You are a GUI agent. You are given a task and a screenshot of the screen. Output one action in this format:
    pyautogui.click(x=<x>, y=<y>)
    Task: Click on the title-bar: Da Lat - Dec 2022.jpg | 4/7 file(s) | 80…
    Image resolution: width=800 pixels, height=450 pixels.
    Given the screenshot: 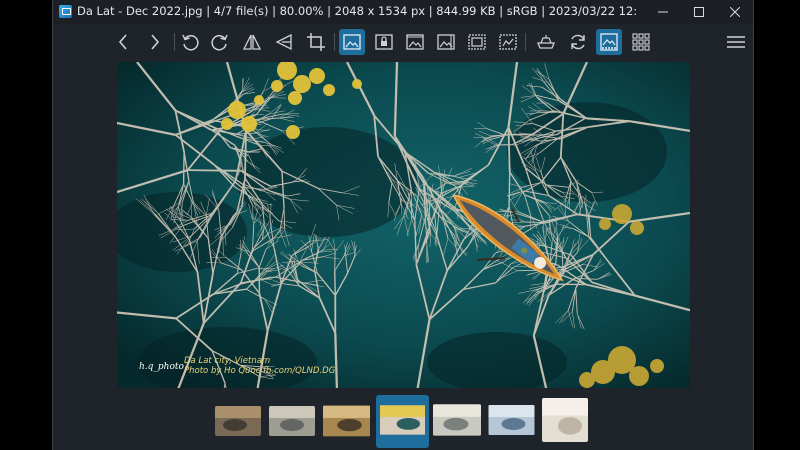 What is the action you would take?
    pyautogui.click(x=403, y=12)
    